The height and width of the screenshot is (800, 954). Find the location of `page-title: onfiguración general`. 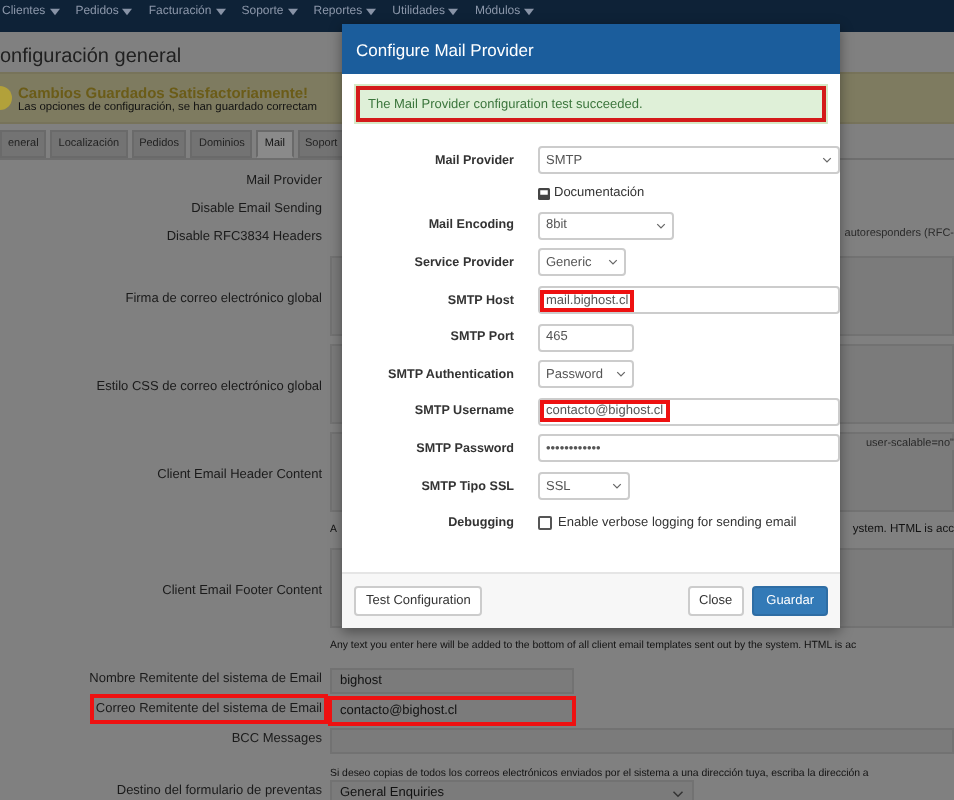

page-title: onfiguración general is located at coordinates (91, 57).